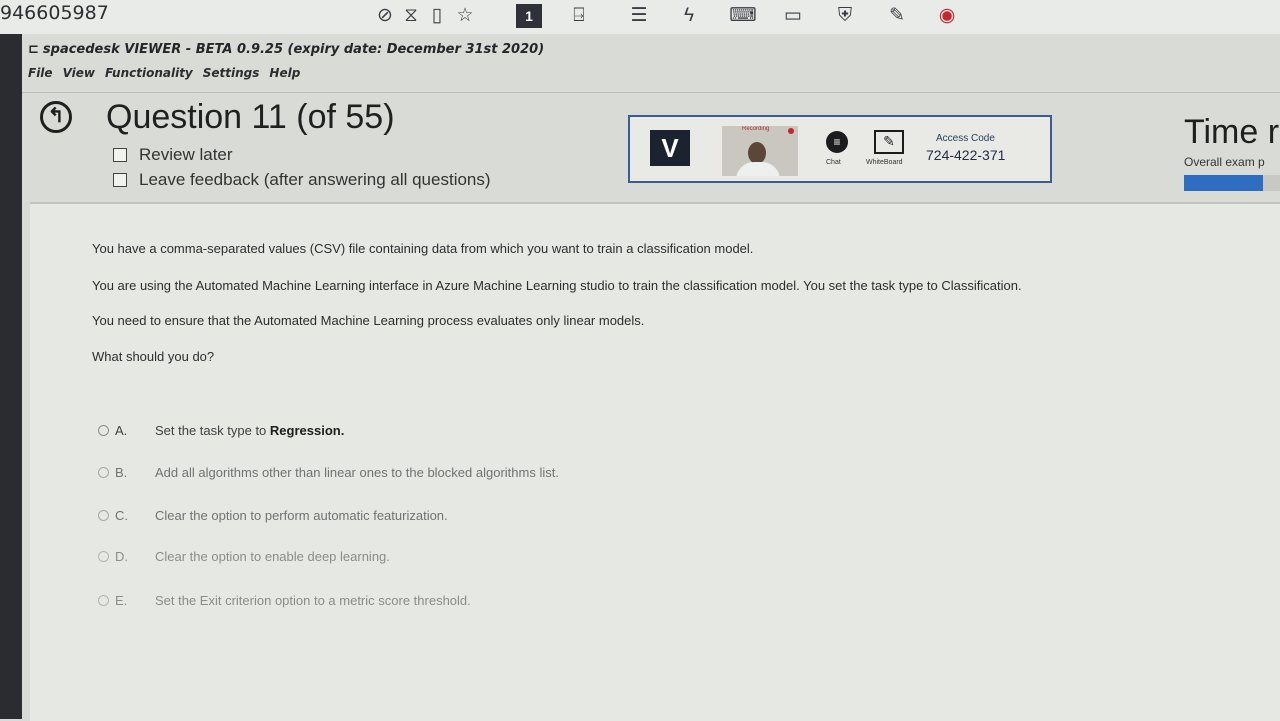  Describe the element at coordinates (231, 73) in the screenshot. I see `menu-settings: Settings` at that location.